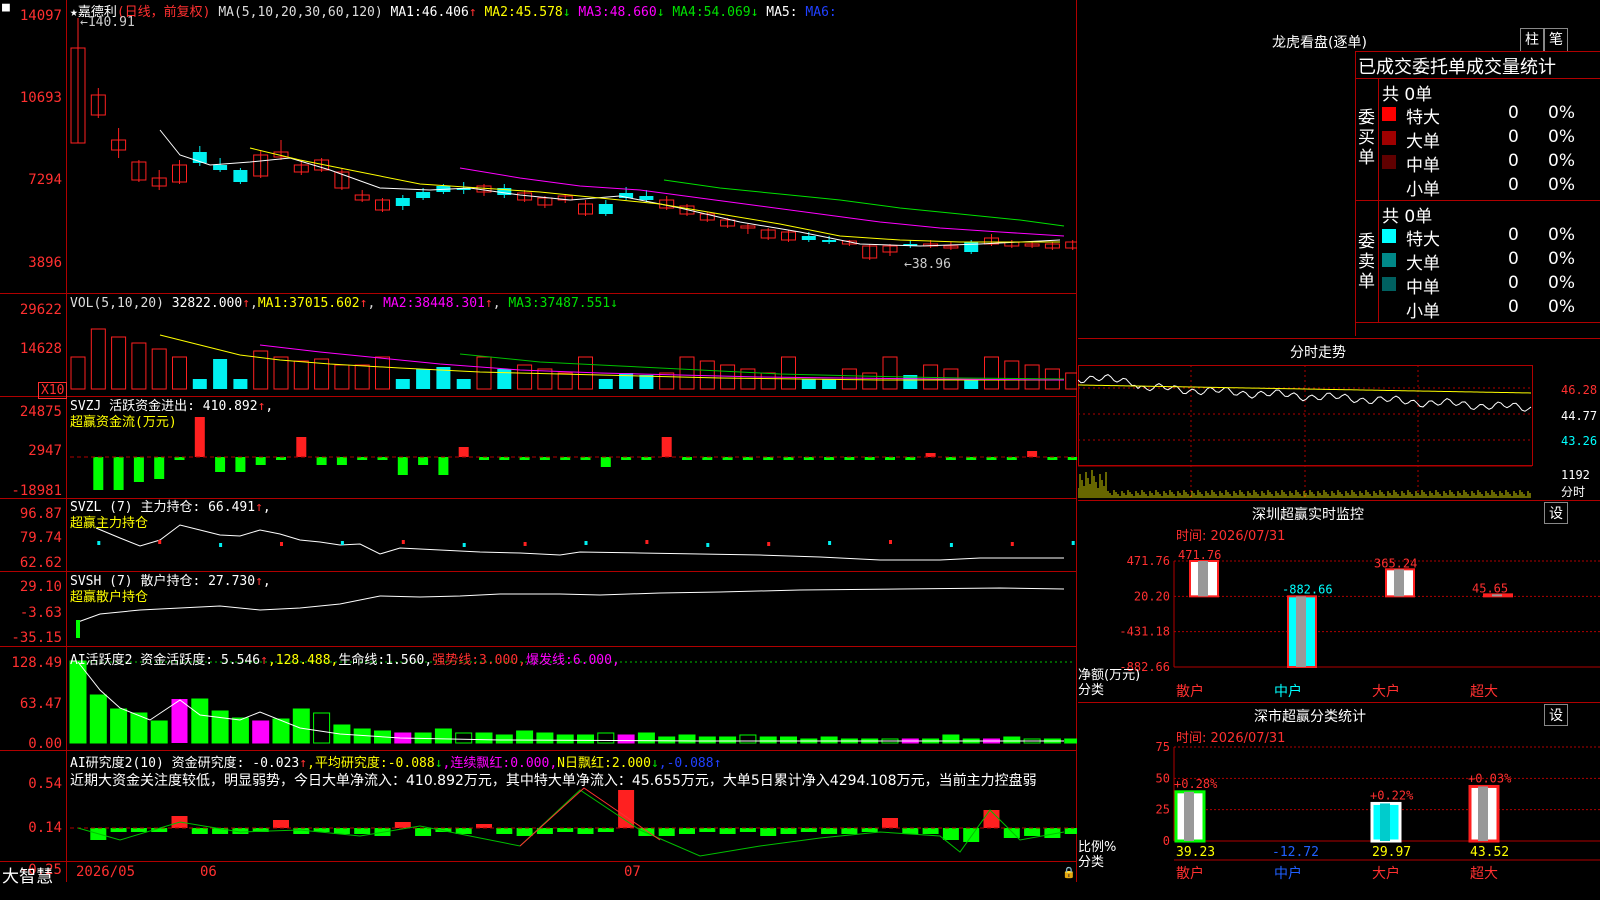 This screenshot has width=1600, height=900. Describe the element at coordinates (1190, 816) in the screenshot. I see `sz-class-bar-group` at that location.